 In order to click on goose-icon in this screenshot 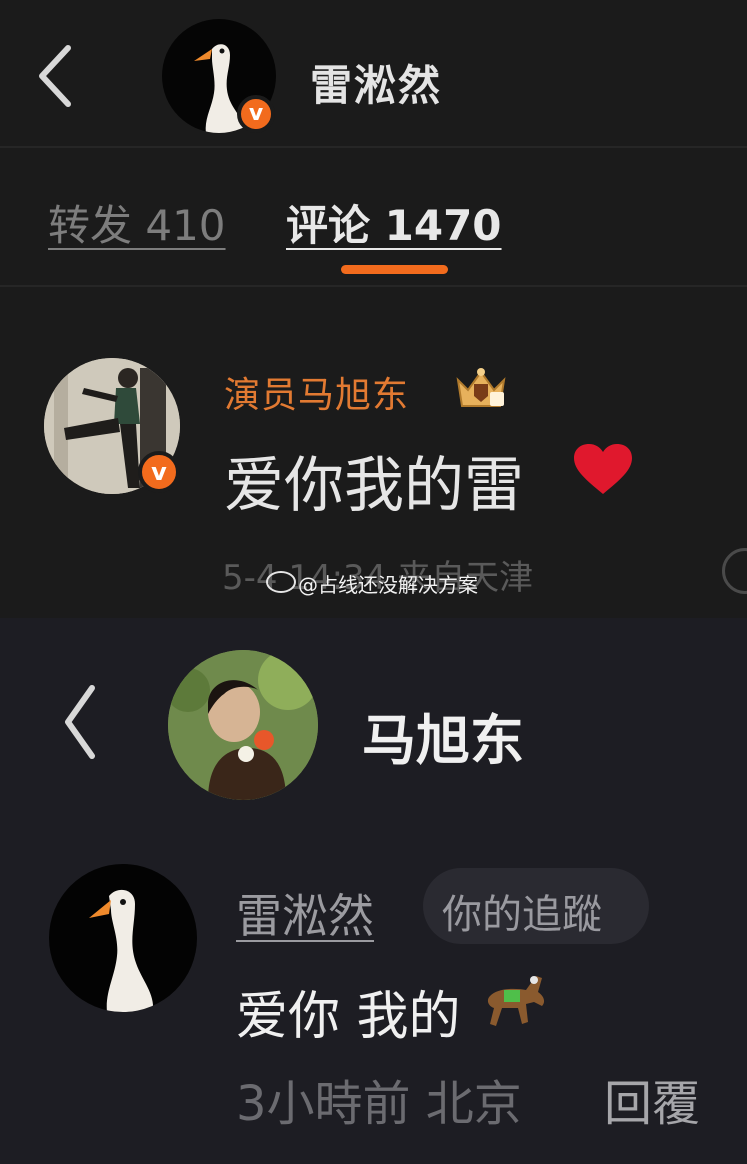, I will do `click(121, 950)`.